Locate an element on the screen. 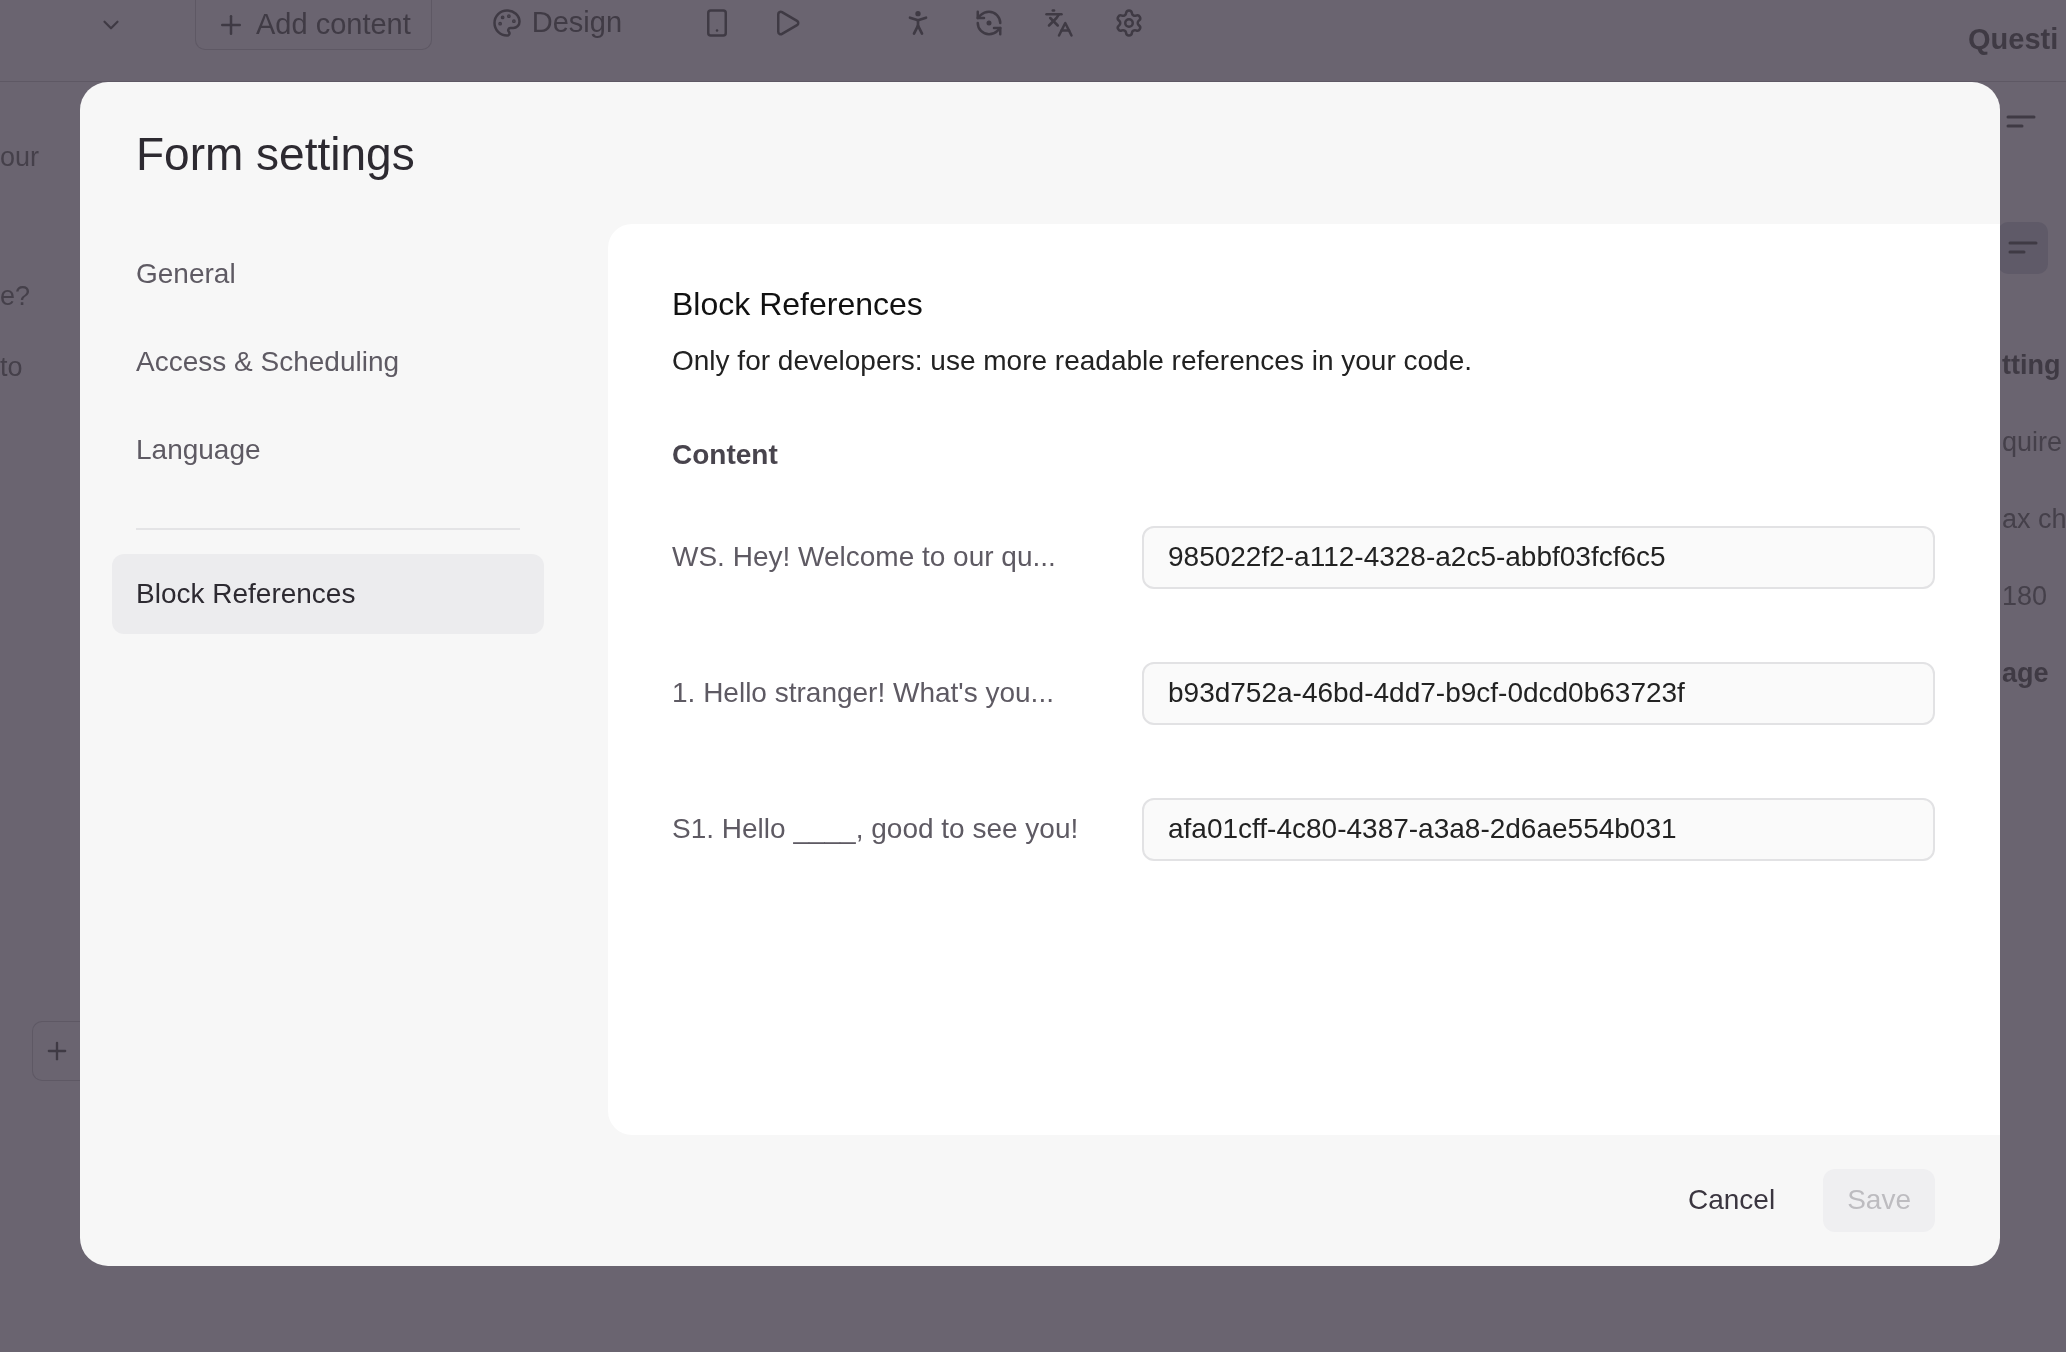 The height and width of the screenshot is (1352, 2066). settings-icon is located at coordinates (1129, 23).